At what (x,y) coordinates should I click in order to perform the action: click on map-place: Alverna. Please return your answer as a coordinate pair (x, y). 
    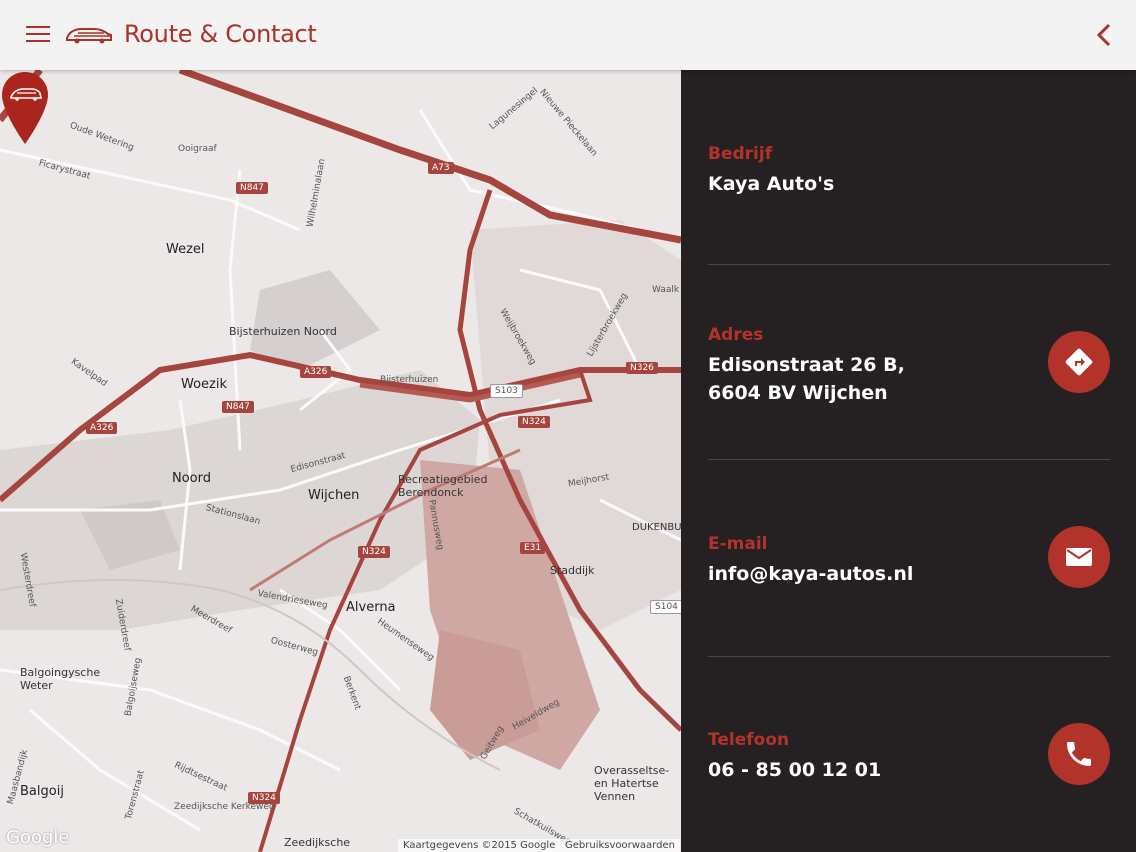
    Looking at the image, I should click on (371, 607).